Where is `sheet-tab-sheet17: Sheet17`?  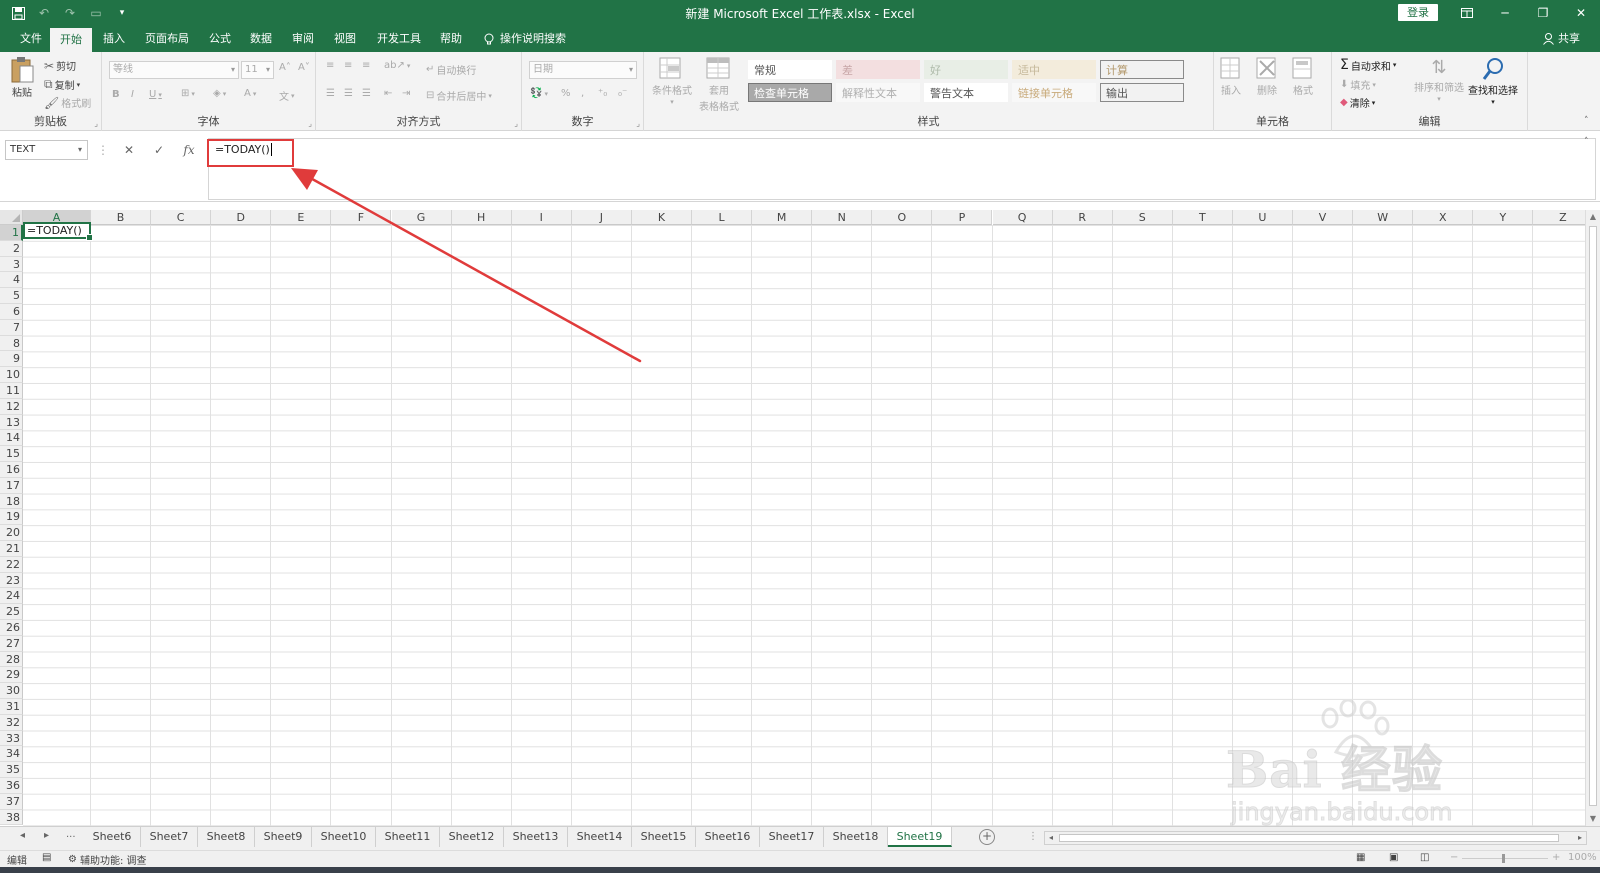
sheet-tab-sheet17: Sheet17 is located at coordinates (792, 837).